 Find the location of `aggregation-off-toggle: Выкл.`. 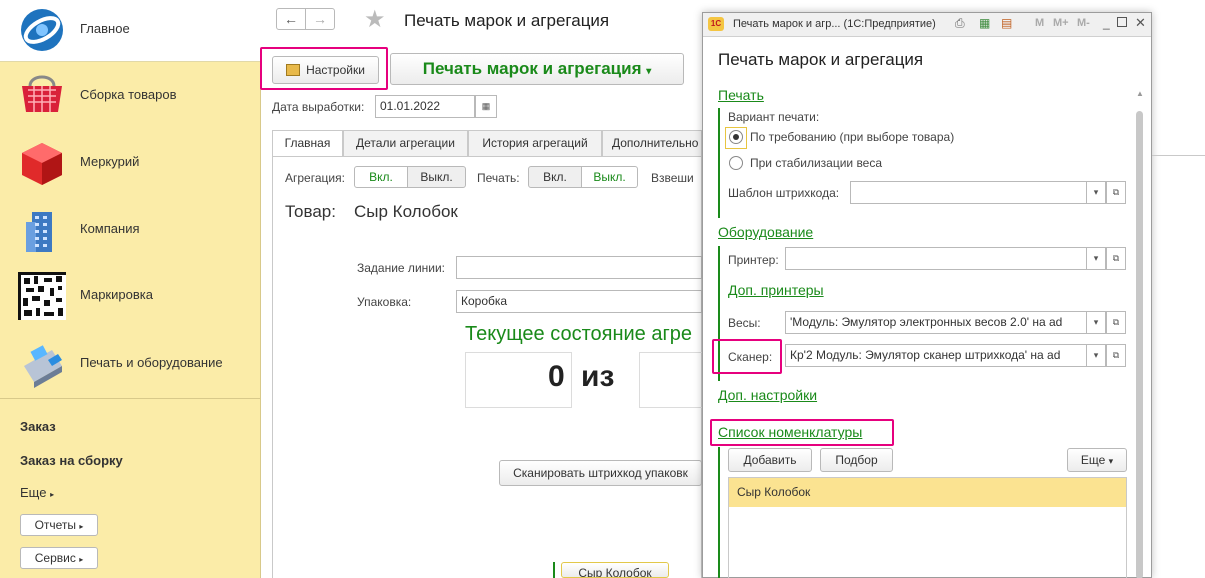

aggregation-off-toggle: Выкл. is located at coordinates (436, 177).